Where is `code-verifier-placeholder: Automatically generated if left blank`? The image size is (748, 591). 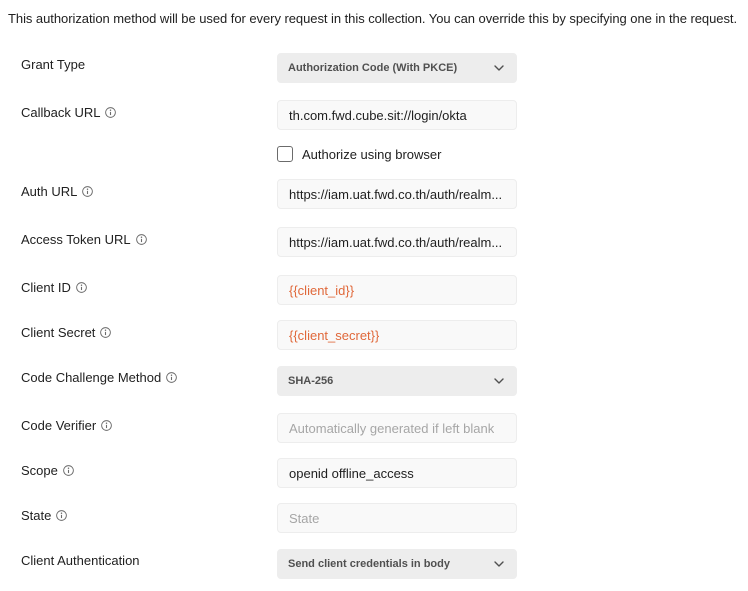 code-verifier-placeholder: Automatically generated if left blank is located at coordinates (392, 428).